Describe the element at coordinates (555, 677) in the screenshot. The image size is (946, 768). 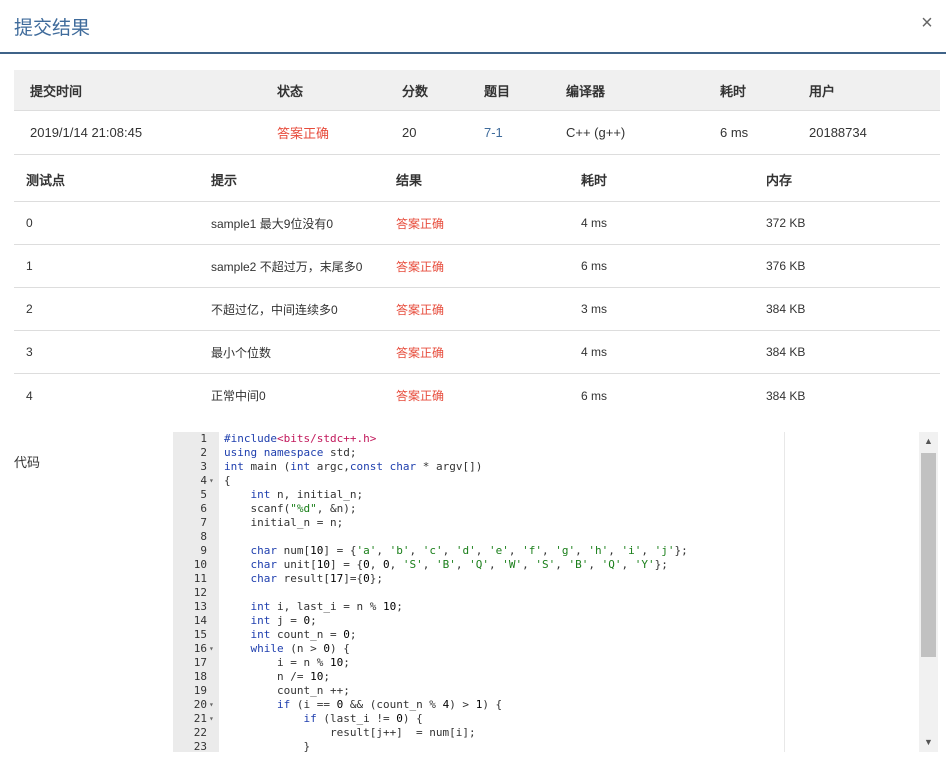
I see `code-line: 18 n /= 10;` at that location.